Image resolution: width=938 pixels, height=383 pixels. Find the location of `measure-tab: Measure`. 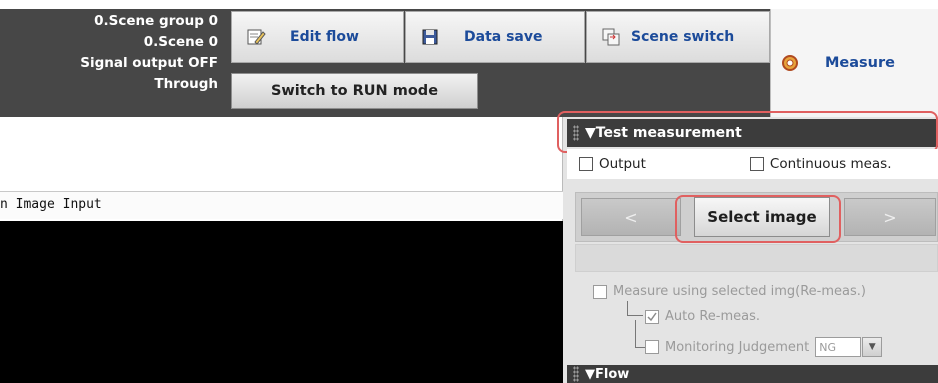

measure-tab: Measure is located at coordinates (854, 63).